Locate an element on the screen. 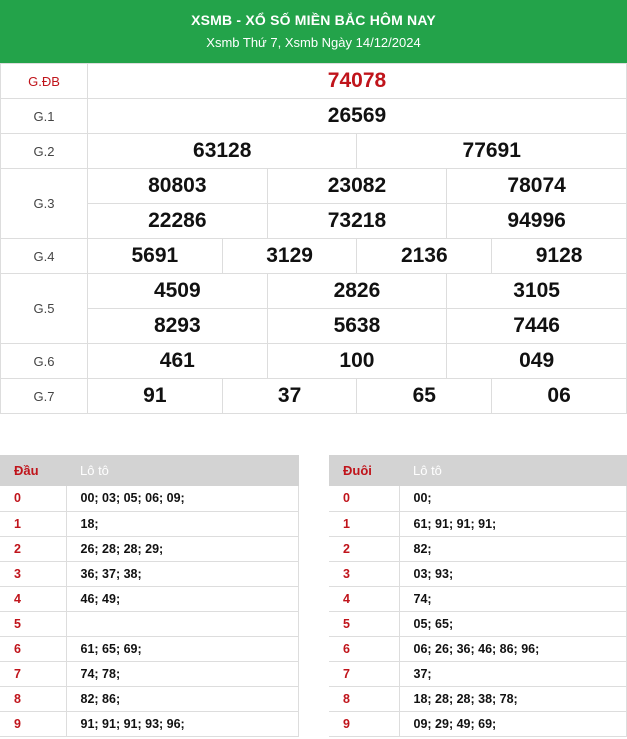 The width and height of the screenshot is (627, 739). duoi-header-label: Đuôi is located at coordinates (364, 470).